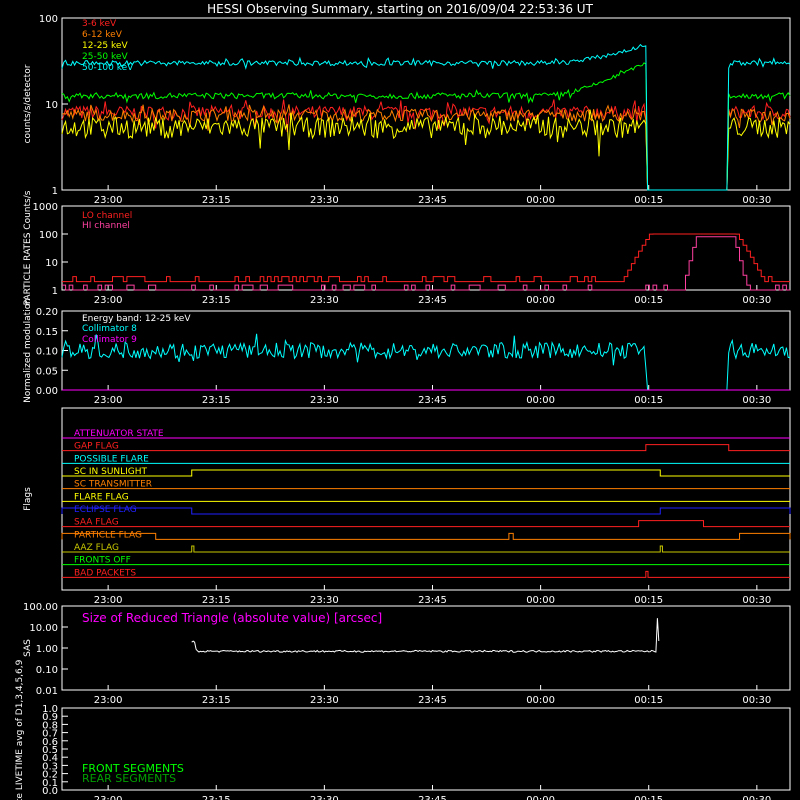 The image size is (800, 800). Describe the element at coordinates (109, 340) in the screenshot. I see `legend-entry: Collimator 9` at that location.